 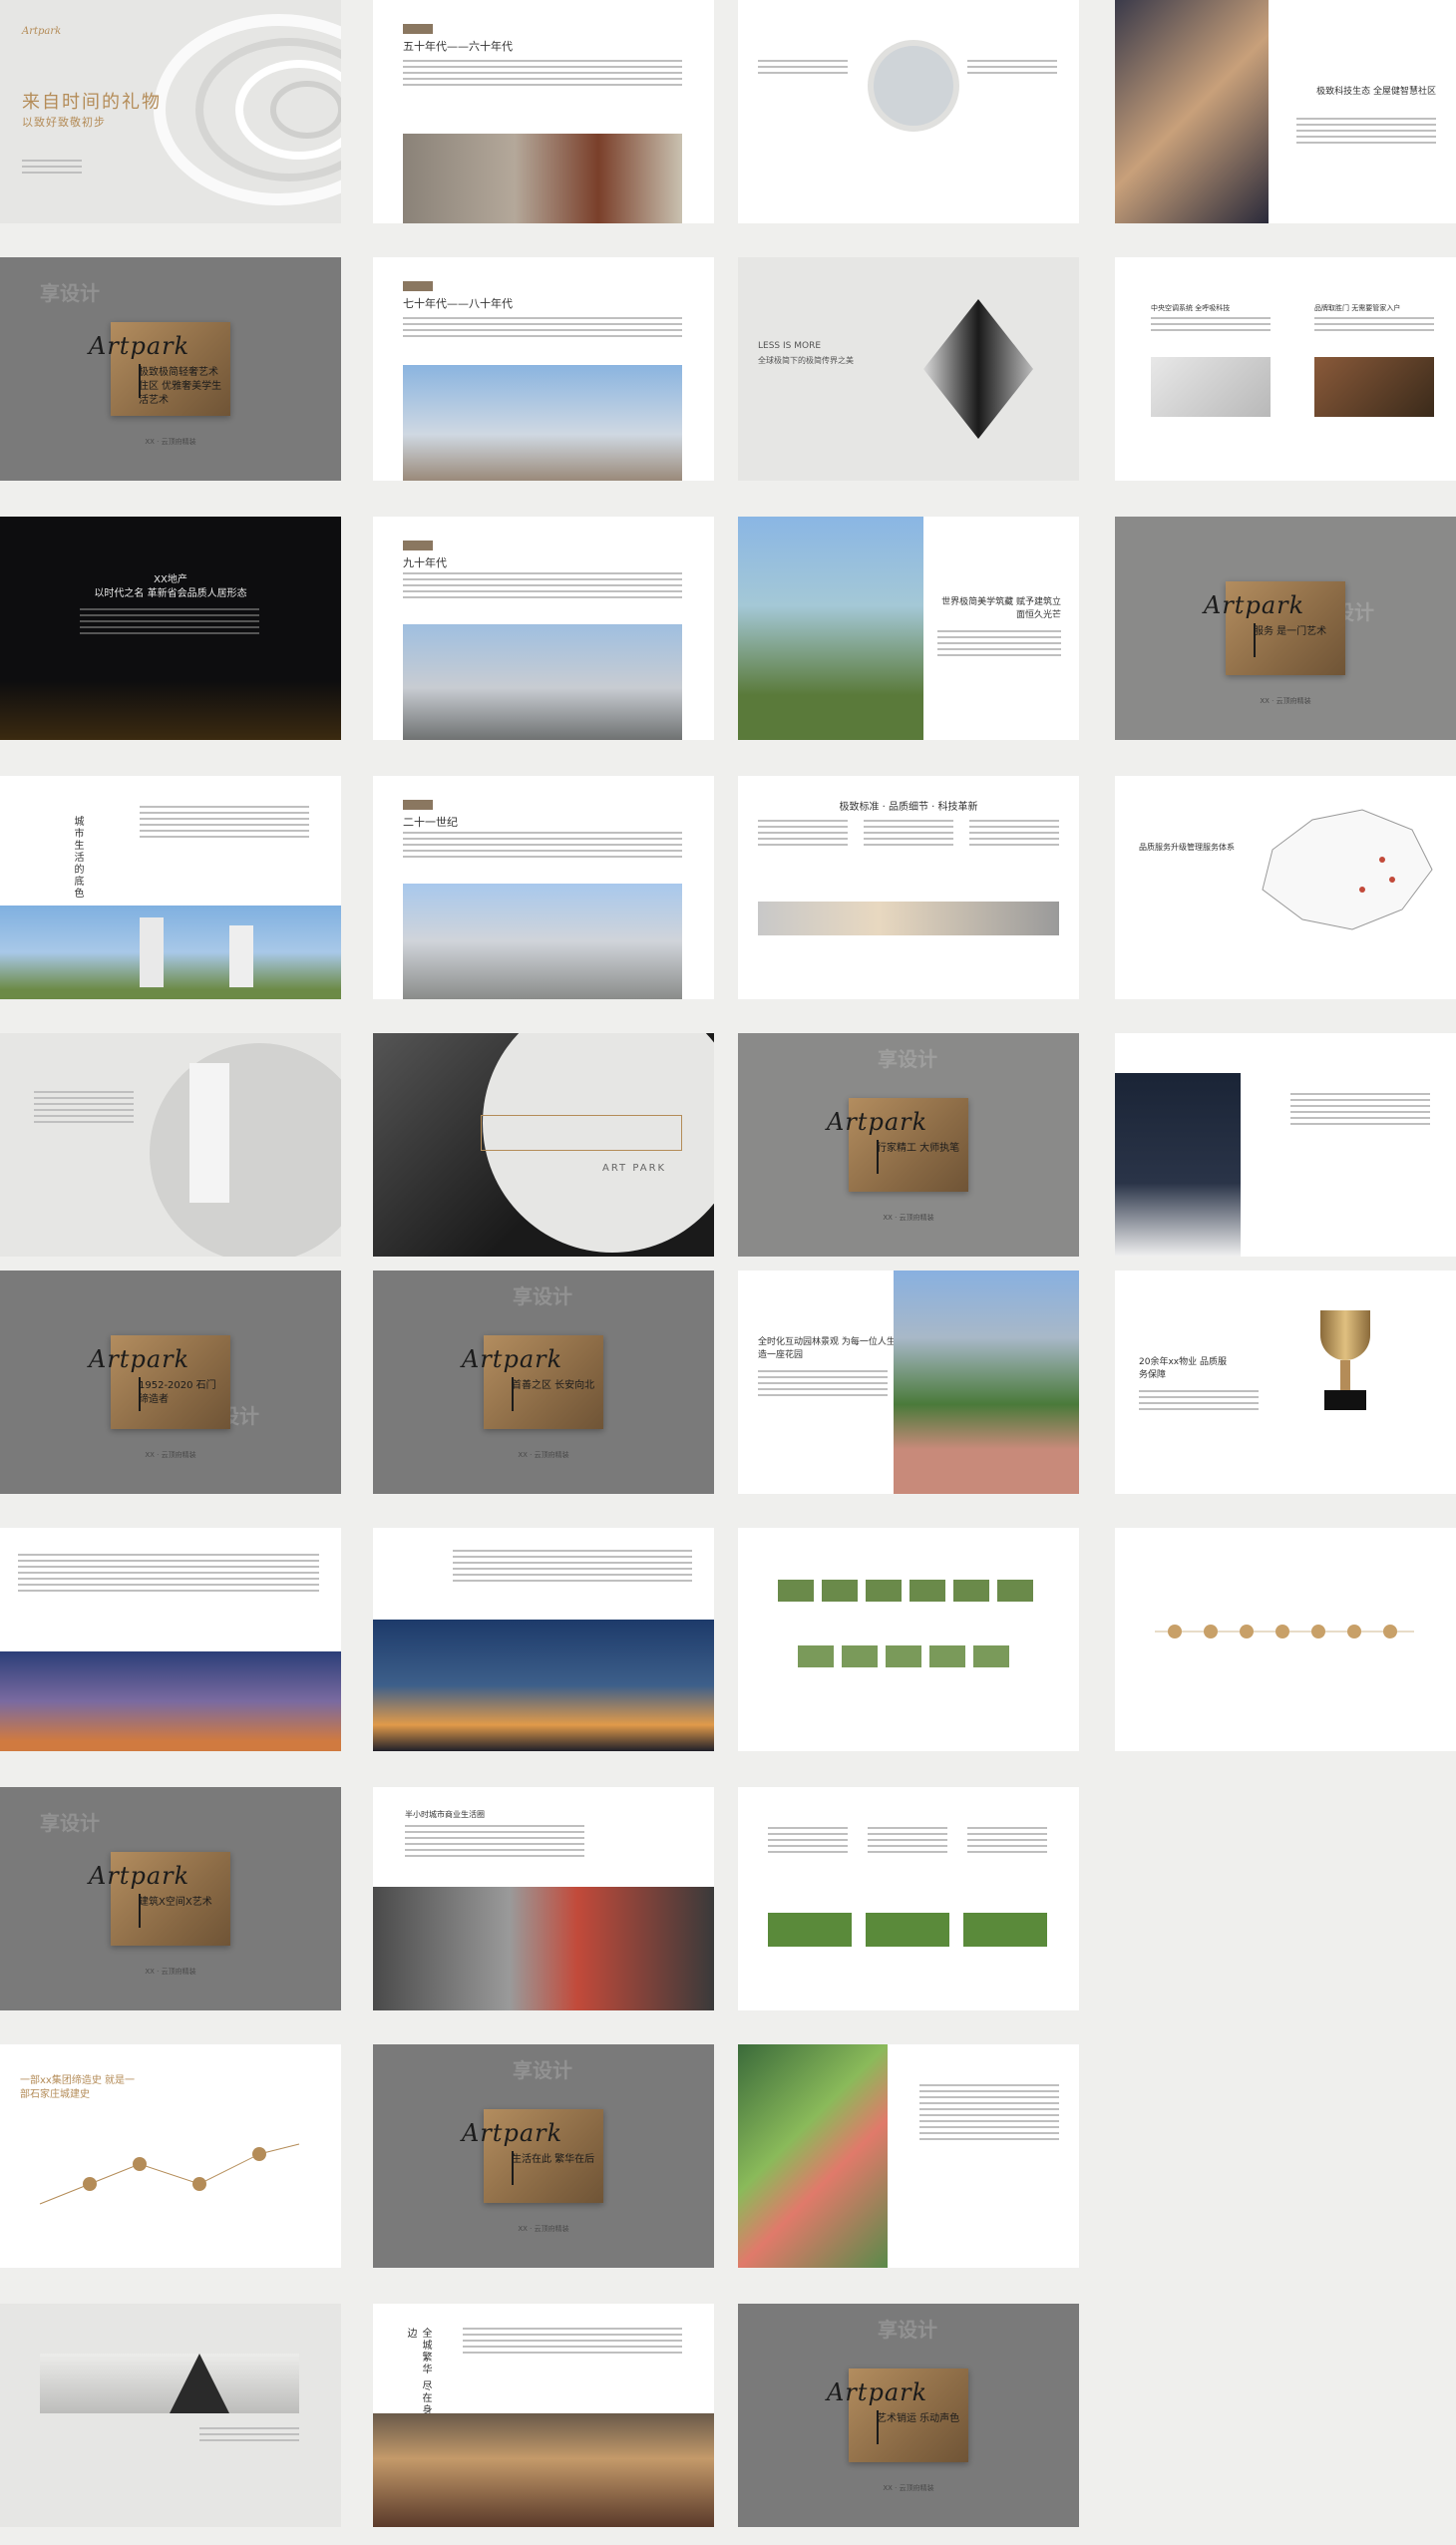 What do you see at coordinates (1357, 308) in the screenshot?
I see `inner-title: 品牌取胜门 无需要管家入户` at bounding box center [1357, 308].